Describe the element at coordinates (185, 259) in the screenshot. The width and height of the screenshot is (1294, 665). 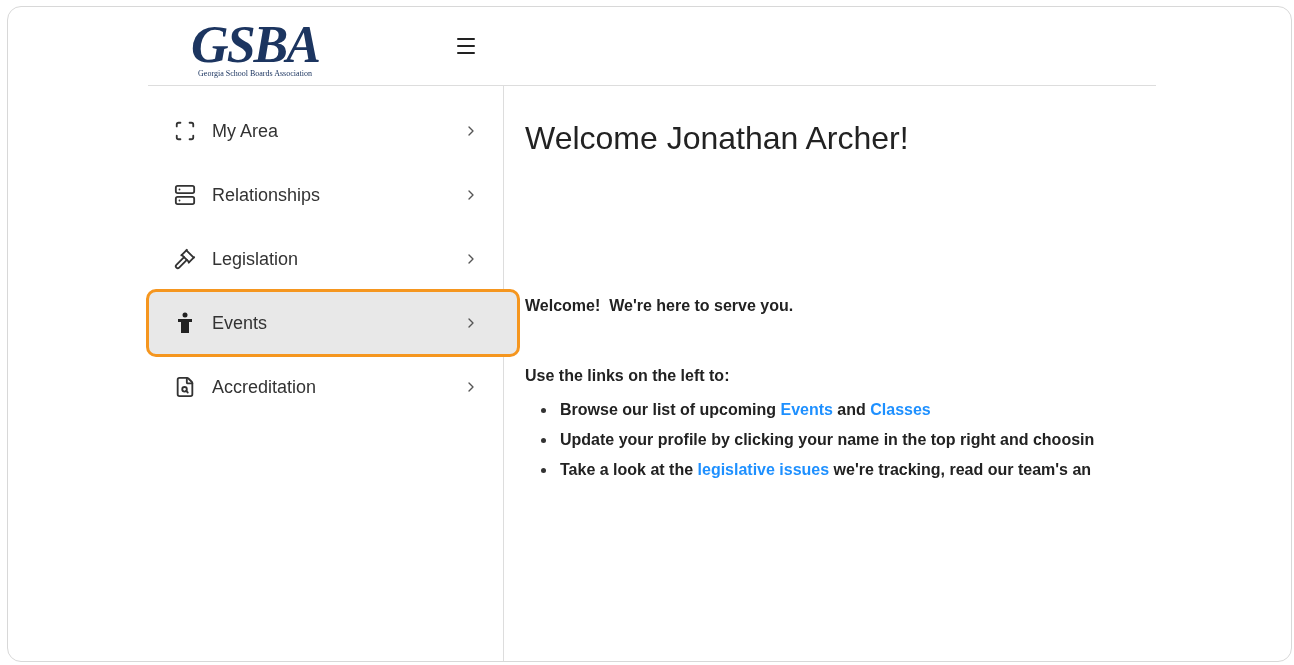
I see `gavel-icon` at that location.